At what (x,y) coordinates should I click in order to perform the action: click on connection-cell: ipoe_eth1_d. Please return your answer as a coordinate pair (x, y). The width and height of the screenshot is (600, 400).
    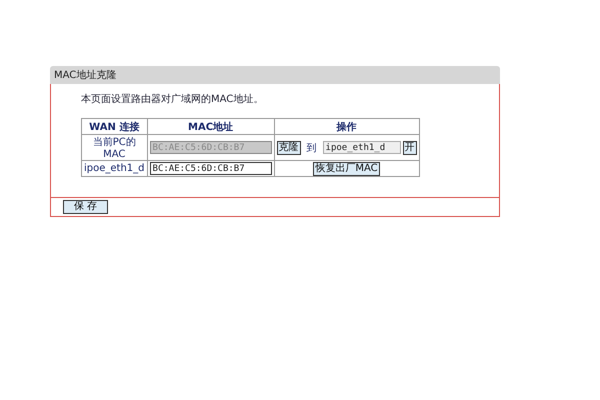
    Looking at the image, I should click on (115, 168).